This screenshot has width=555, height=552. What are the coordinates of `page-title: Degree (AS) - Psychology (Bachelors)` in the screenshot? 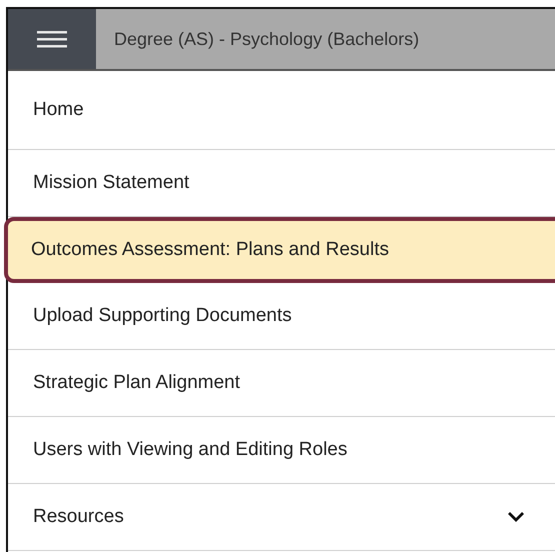 It's located at (267, 39).